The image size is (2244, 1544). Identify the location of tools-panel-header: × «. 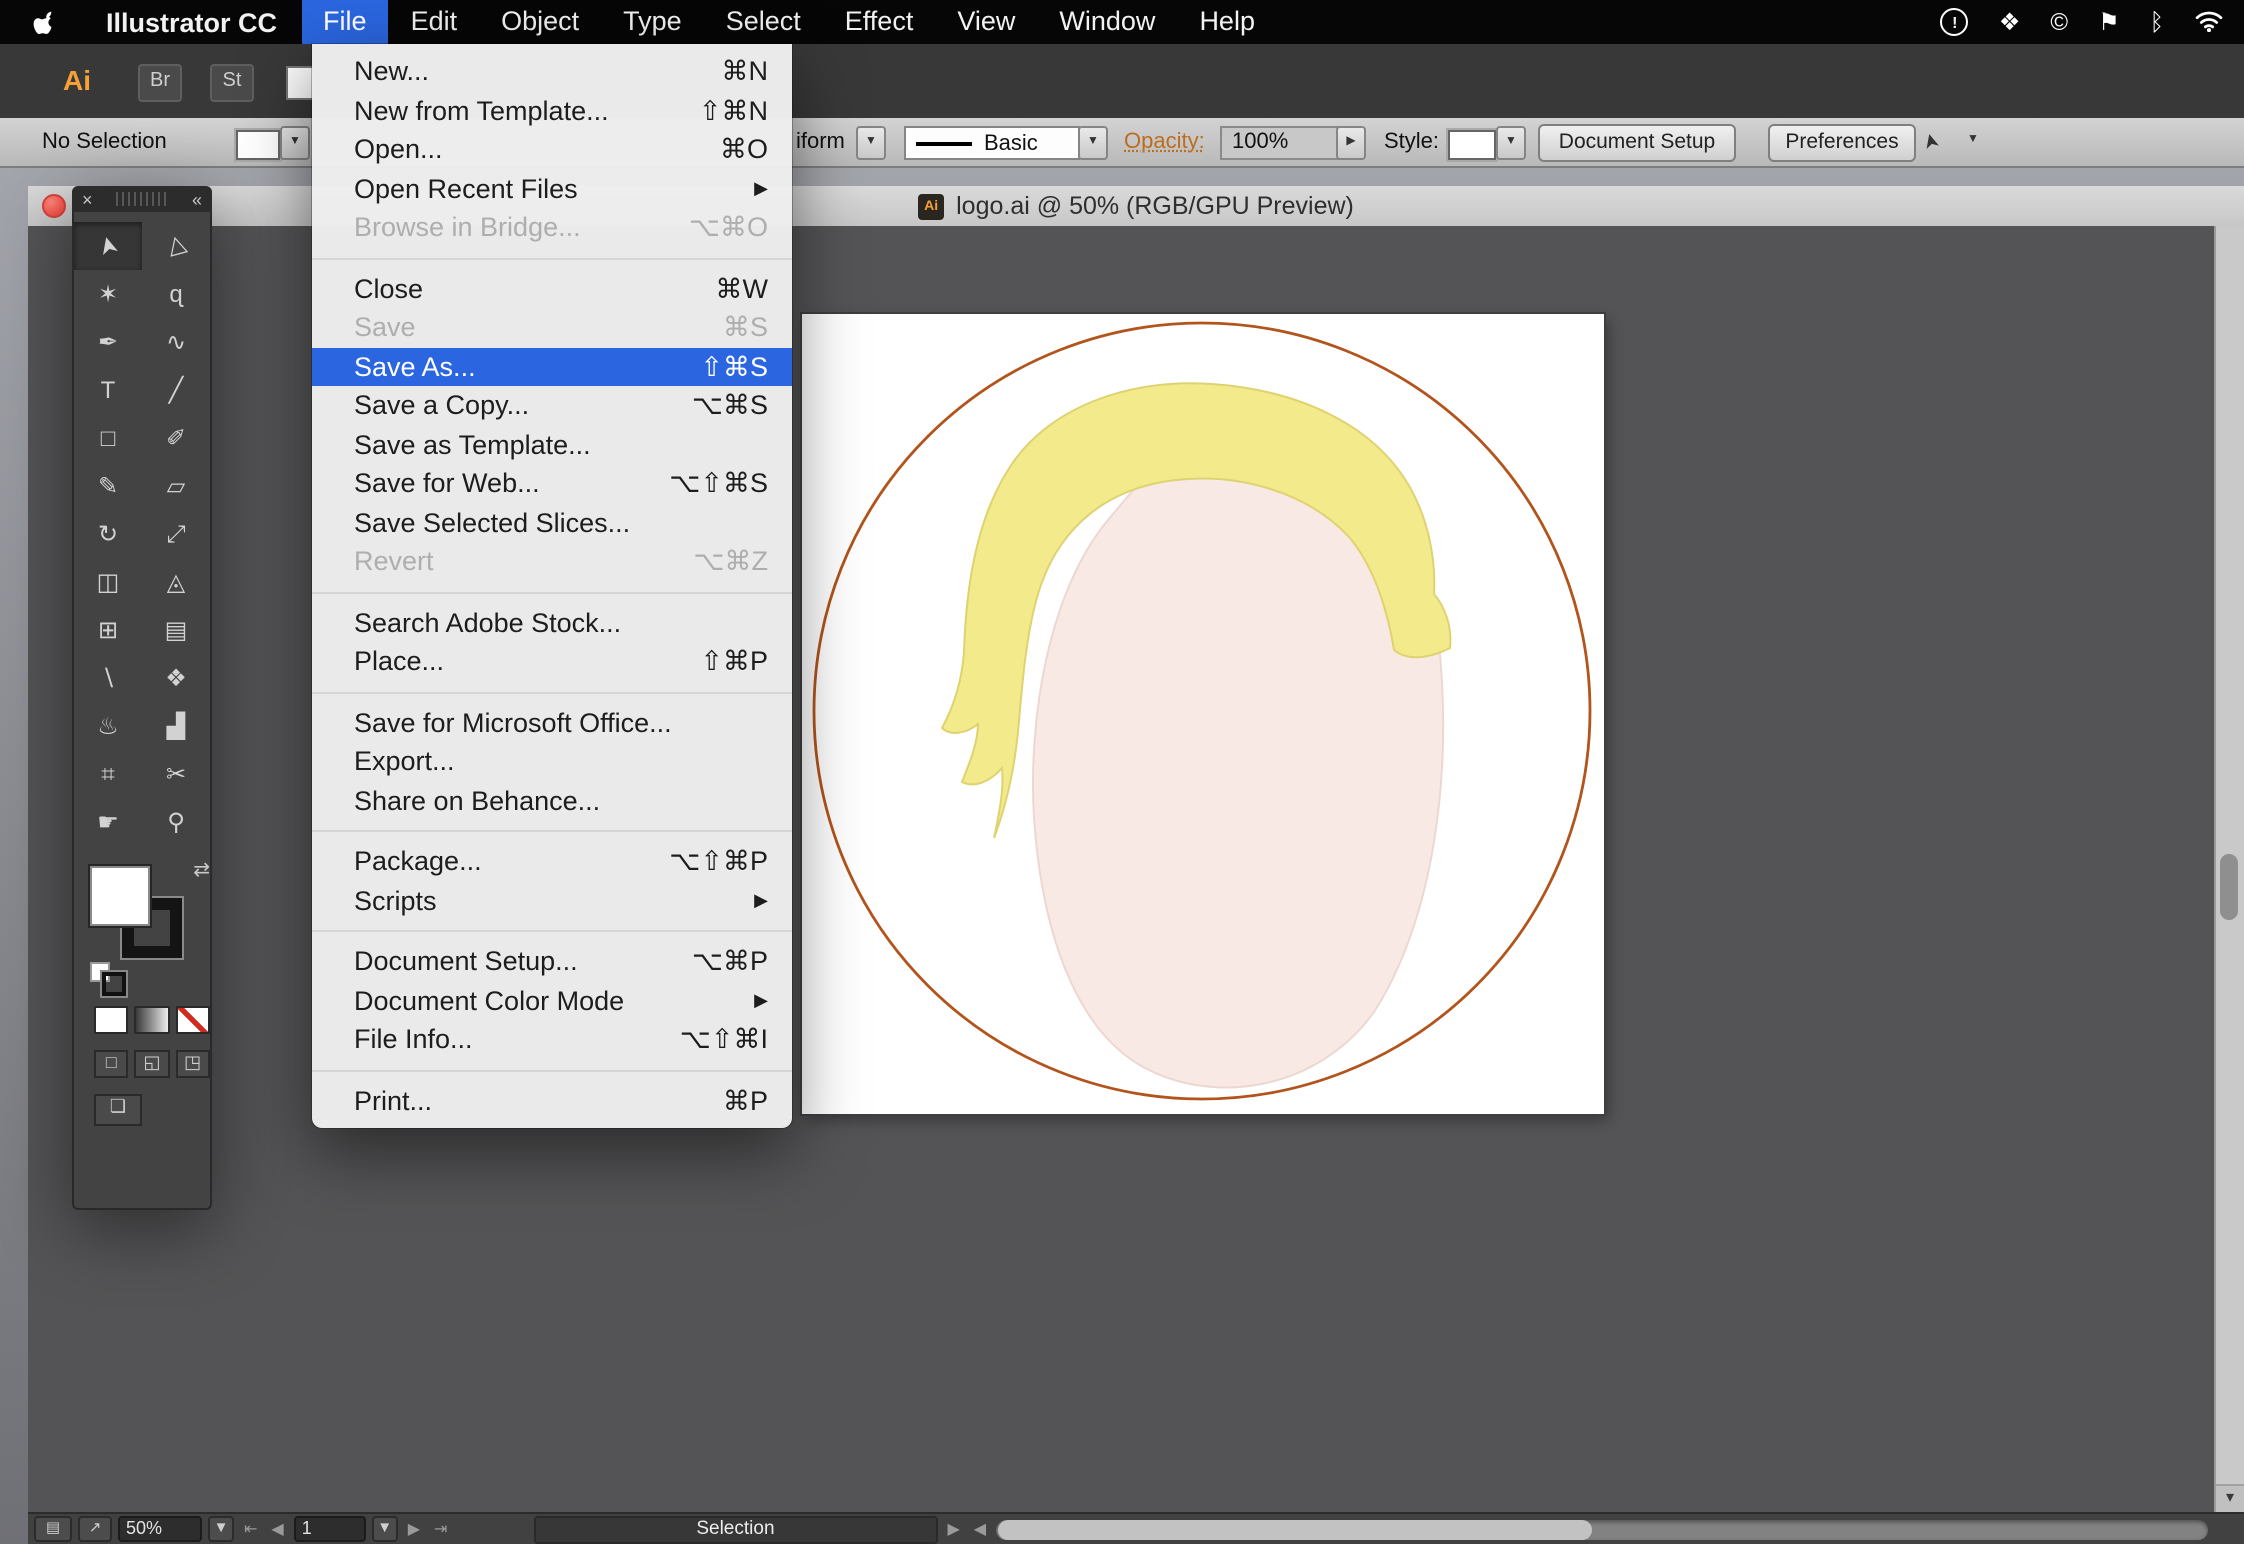
(142, 199).